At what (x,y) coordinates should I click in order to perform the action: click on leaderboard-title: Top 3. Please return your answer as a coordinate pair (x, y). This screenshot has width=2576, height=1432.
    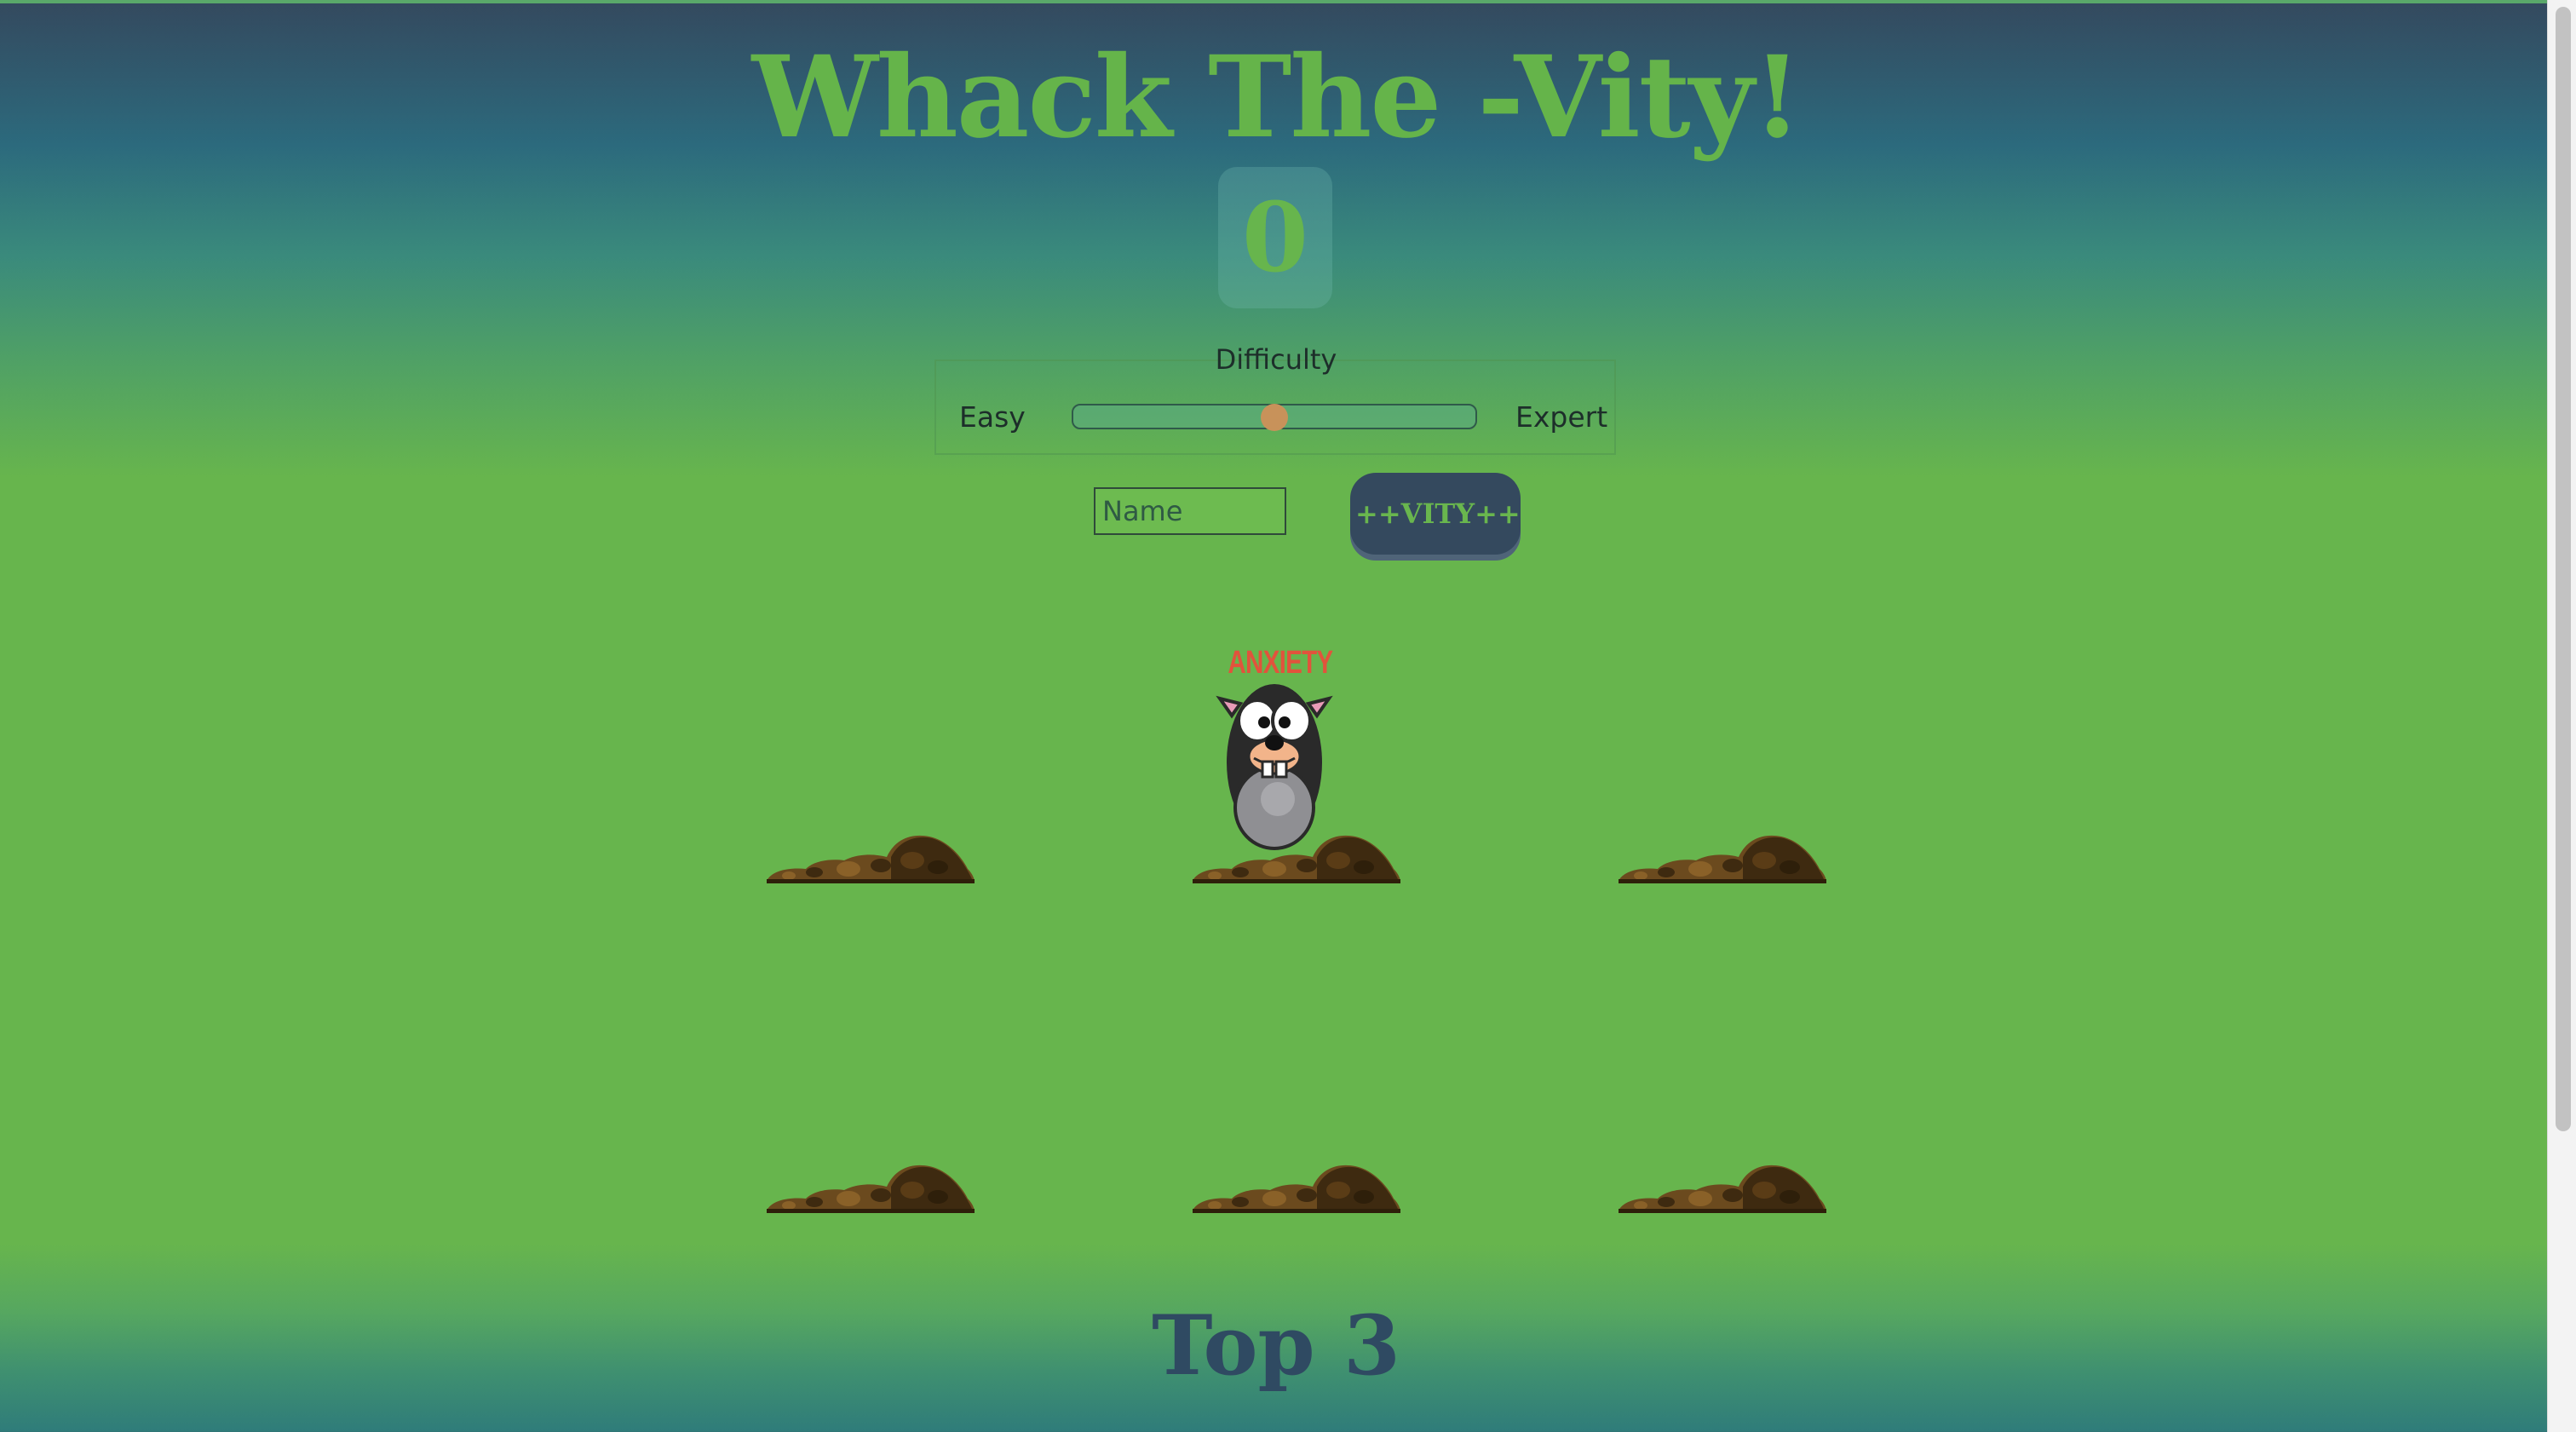
    Looking at the image, I should click on (1276, 1345).